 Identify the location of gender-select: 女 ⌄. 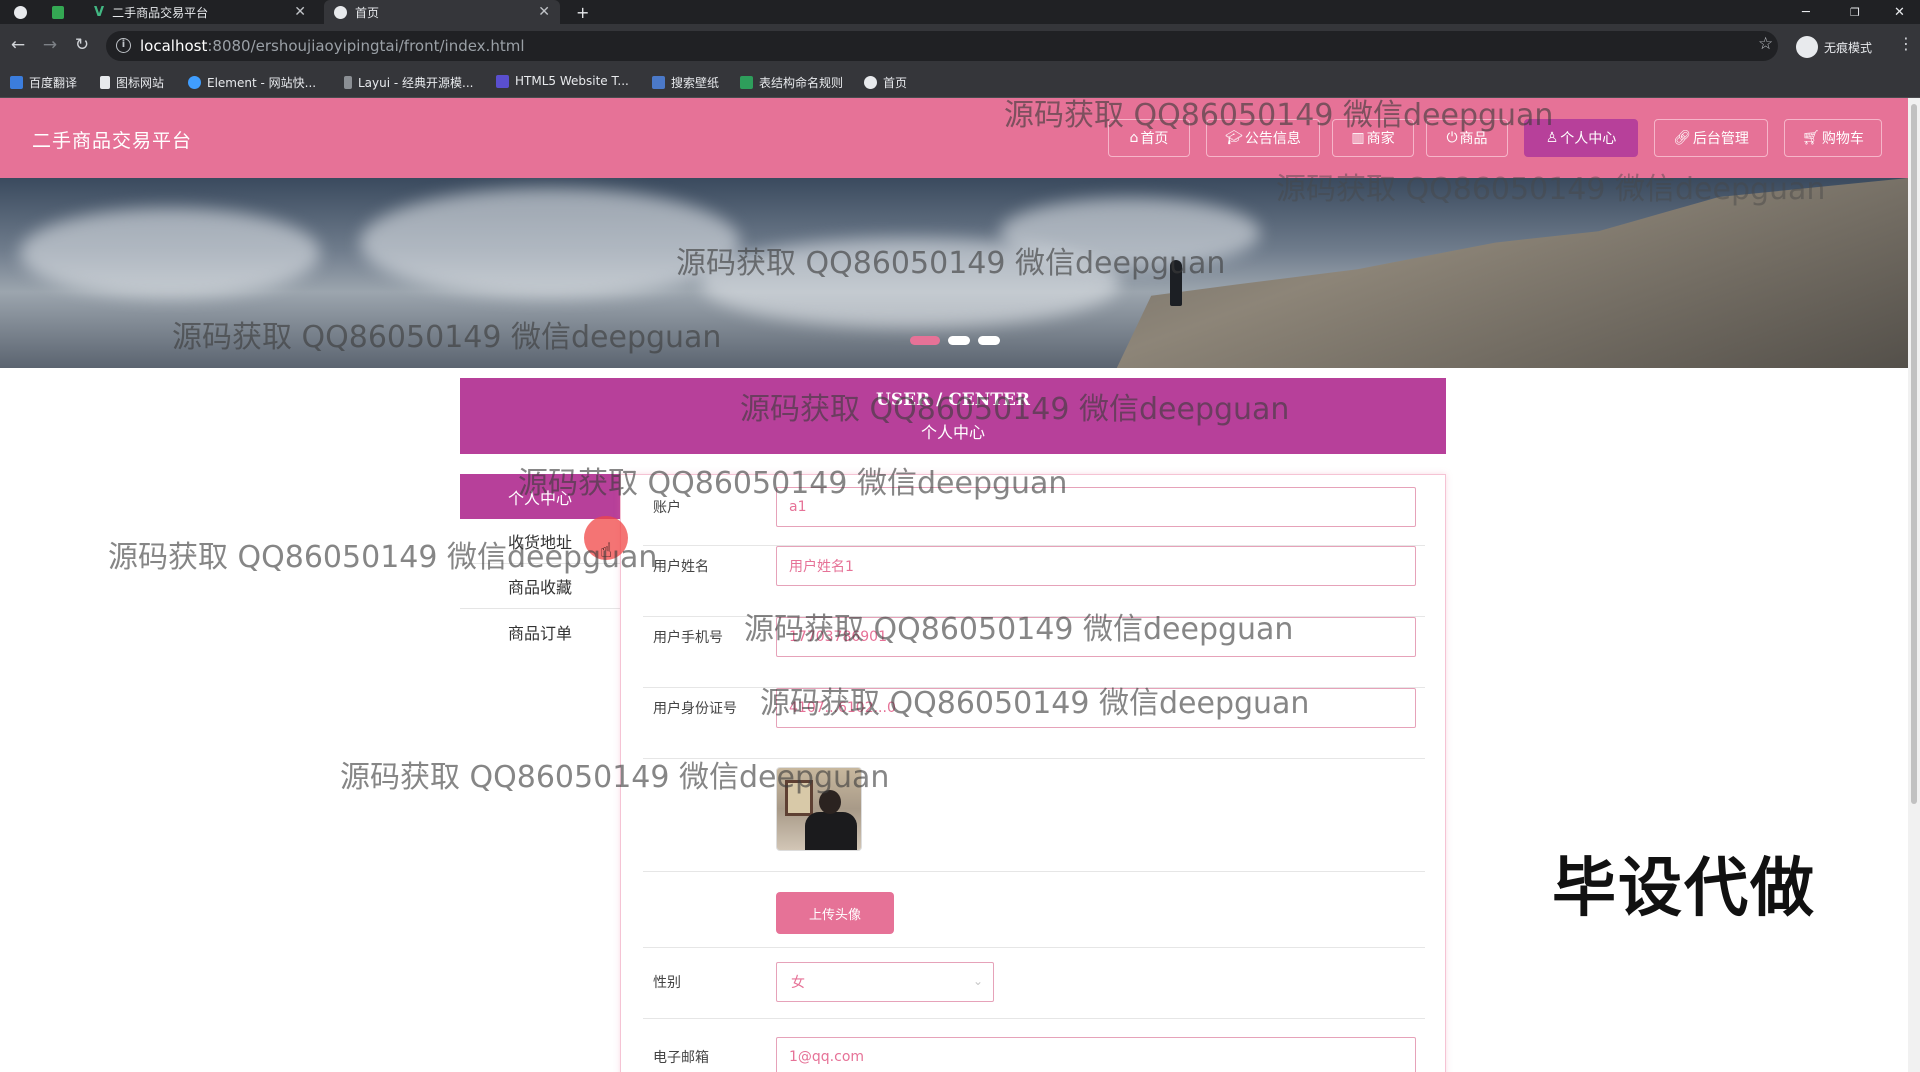
(885, 982).